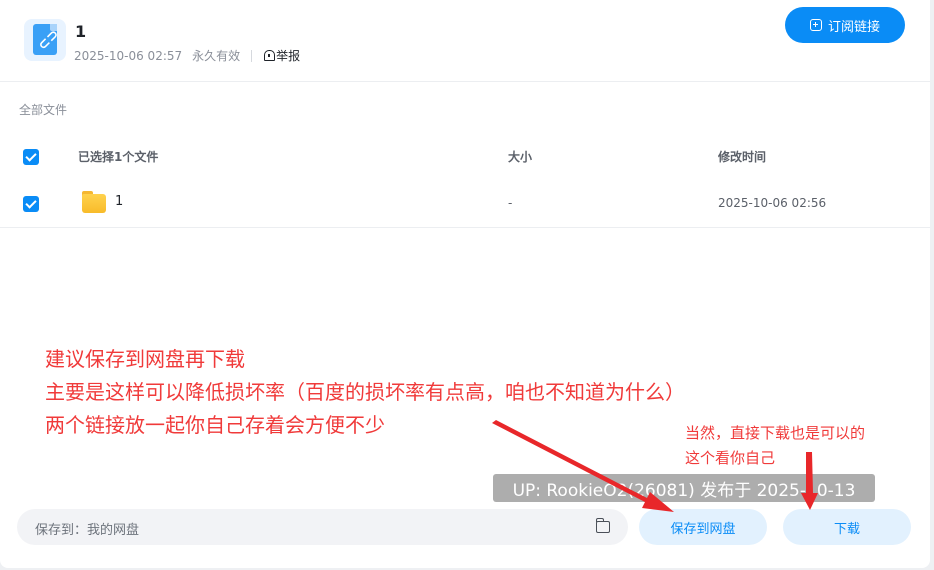 The image size is (934, 570). Describe the element at coordinates (809, 481) in the screenshot. I see `arrow-to-download` at that location.